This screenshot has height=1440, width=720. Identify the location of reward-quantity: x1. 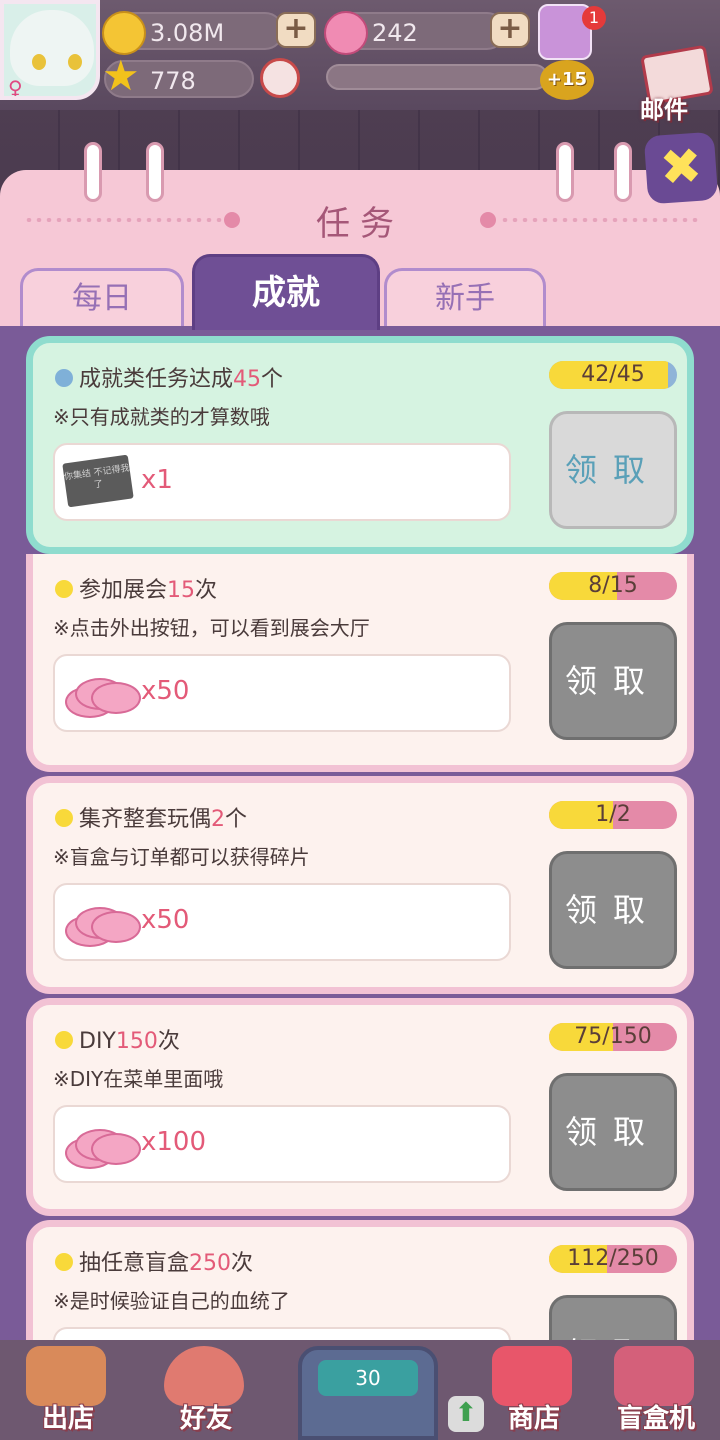
(157, 480).